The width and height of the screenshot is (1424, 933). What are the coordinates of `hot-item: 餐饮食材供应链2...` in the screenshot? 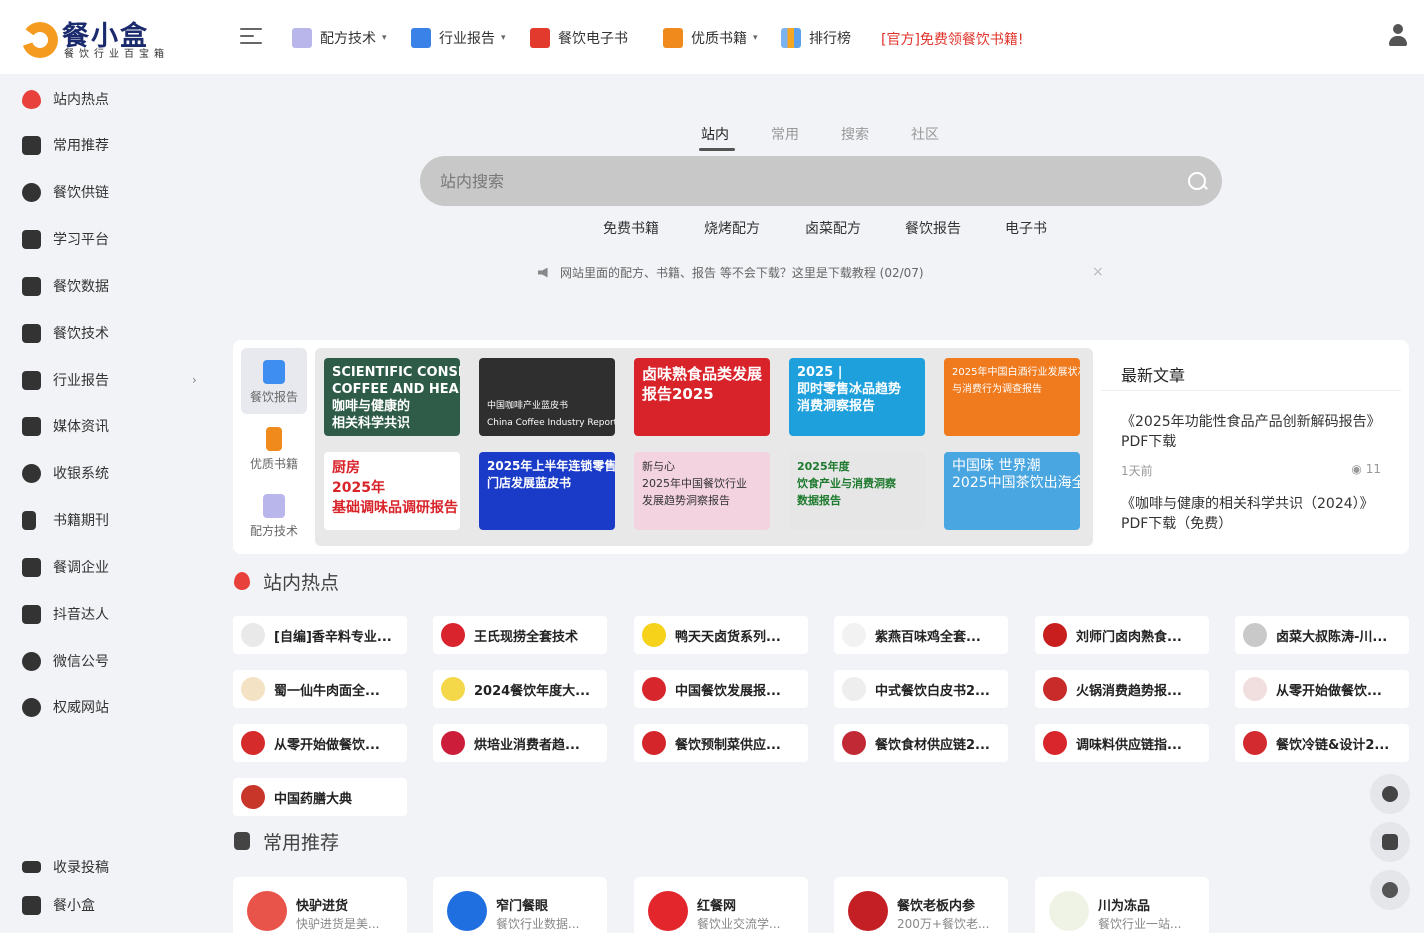 It's located at (921, 743).